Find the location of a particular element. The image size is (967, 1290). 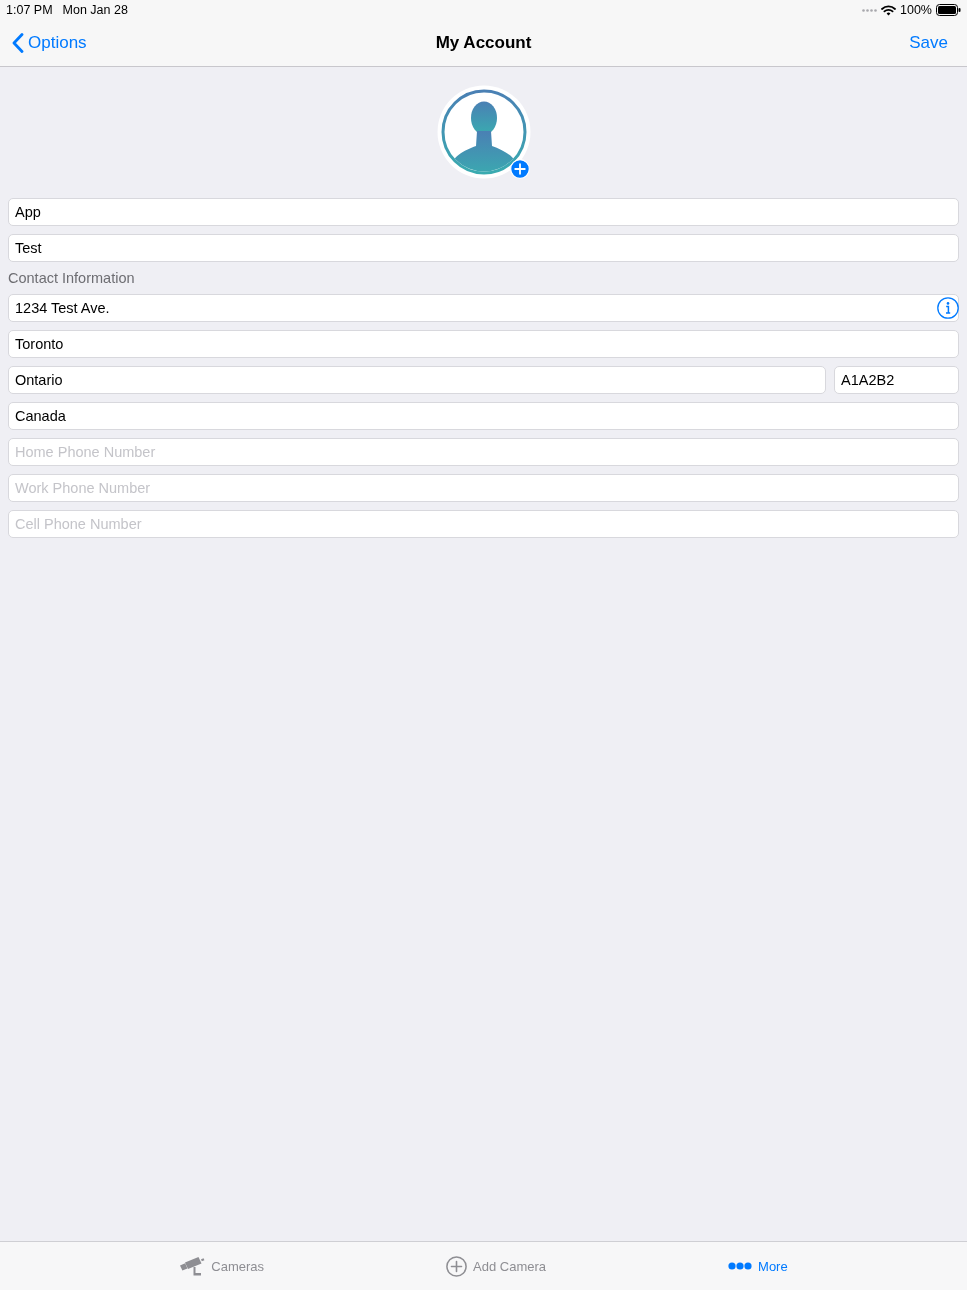

avatar-icon is located at coordinates (483, 132).